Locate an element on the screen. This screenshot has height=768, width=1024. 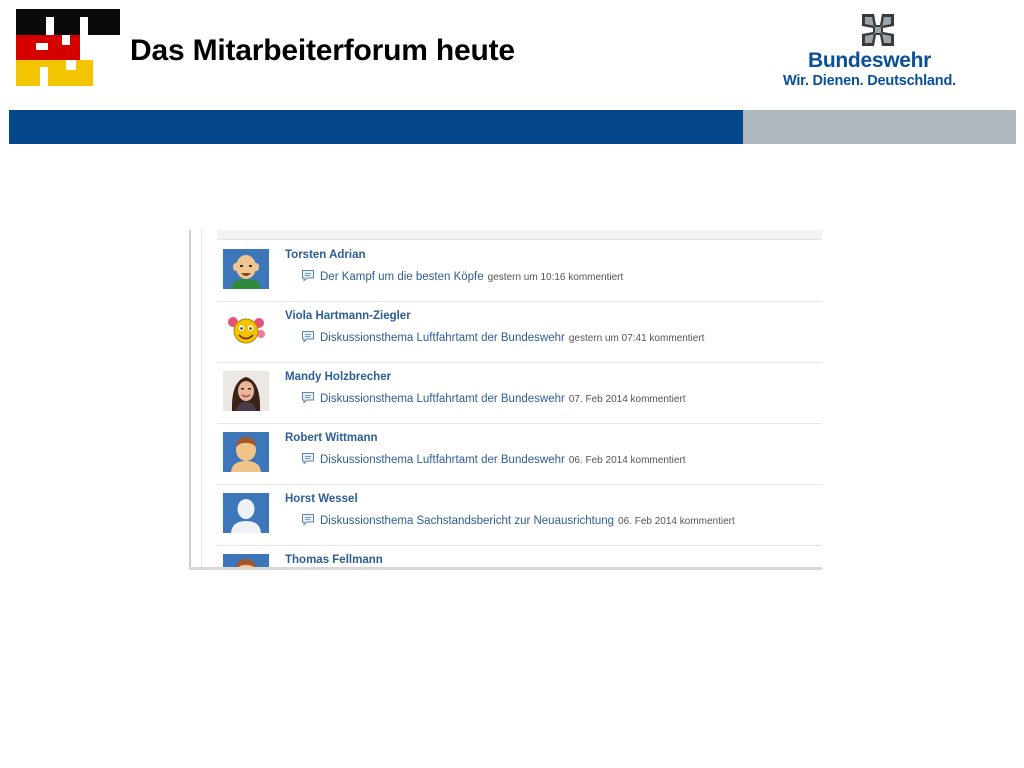
frame-divider is located at coordinates (201, 400).